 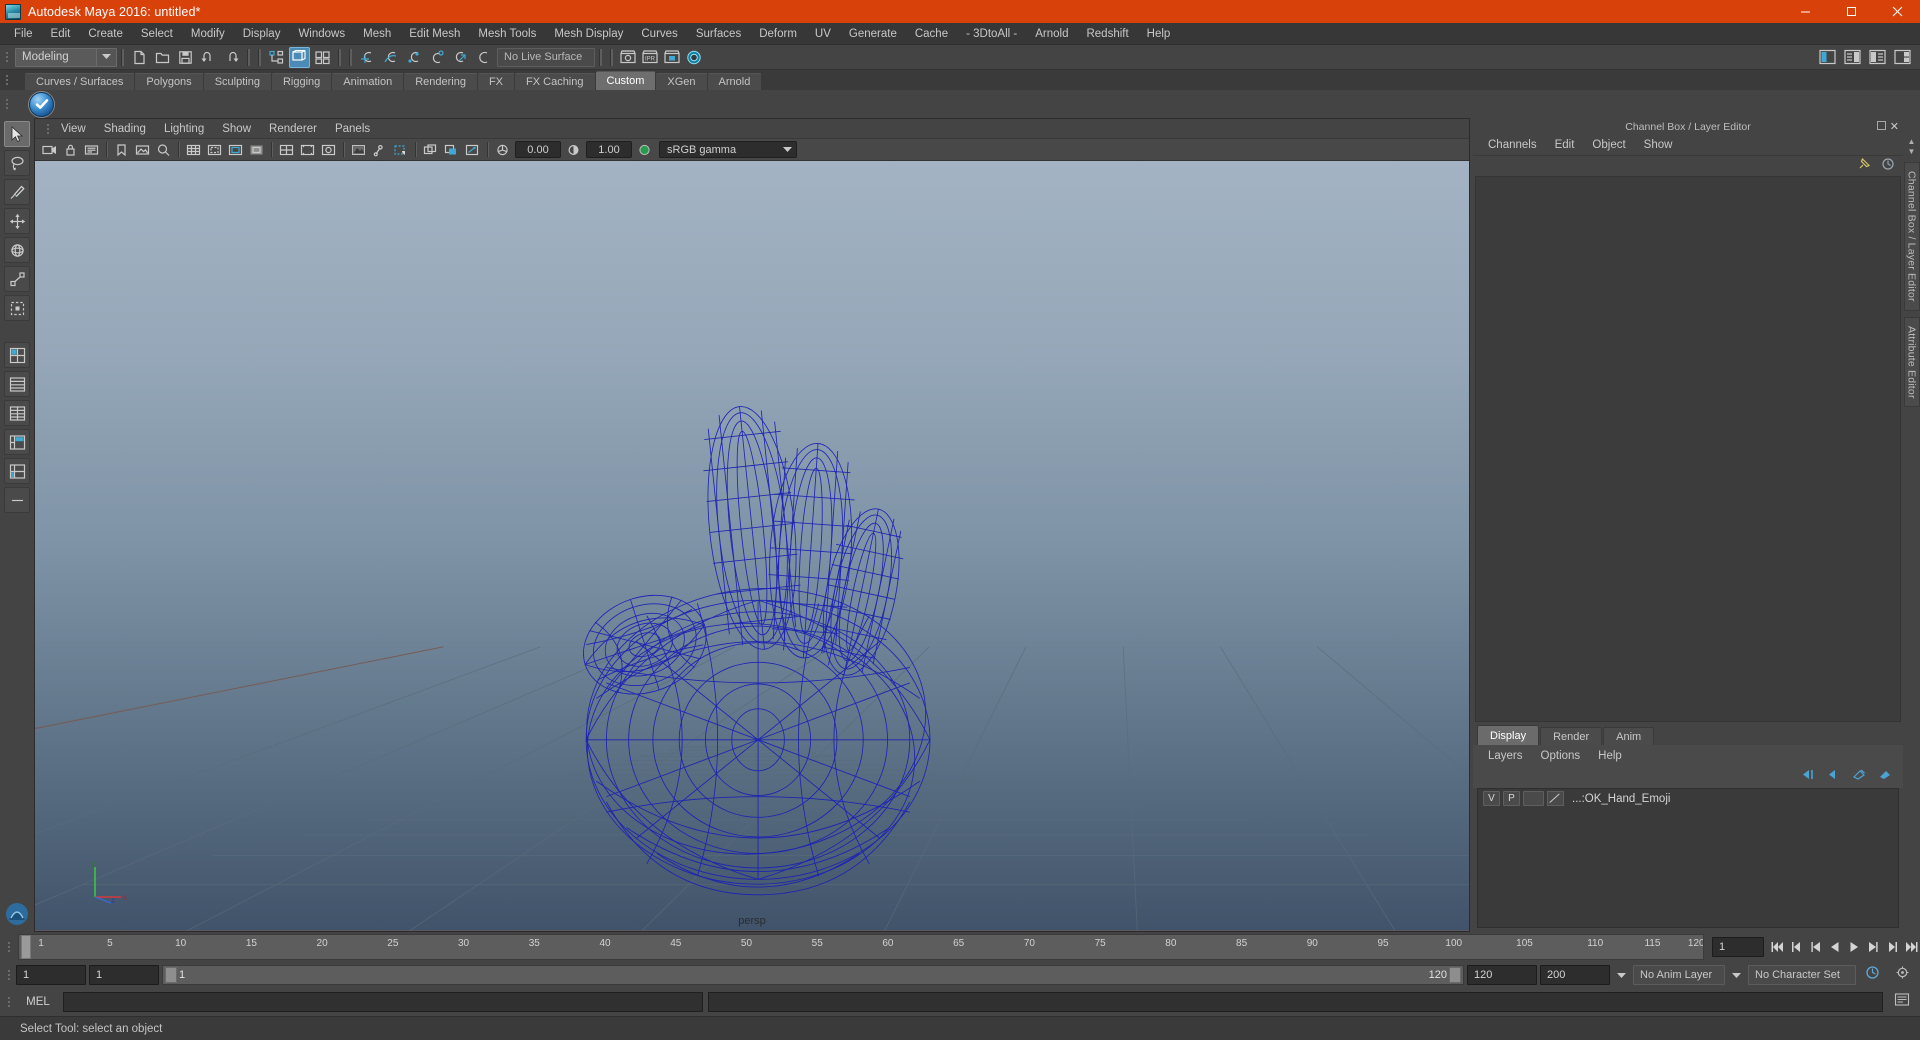 I want to click on go-to-start-icon, so click(x=1777, y=947).